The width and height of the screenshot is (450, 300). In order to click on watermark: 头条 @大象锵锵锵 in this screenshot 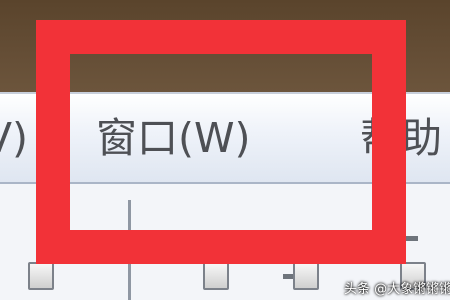, I will do `click(397, 289)`.